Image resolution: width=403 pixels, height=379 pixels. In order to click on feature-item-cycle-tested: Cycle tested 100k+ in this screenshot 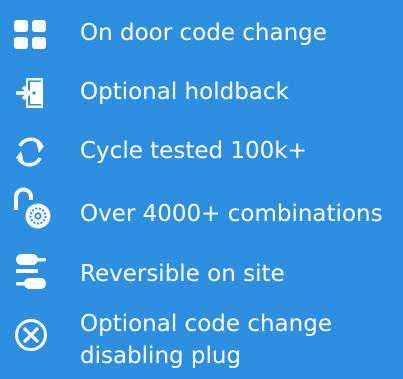, I will do `click(201, 152)`.